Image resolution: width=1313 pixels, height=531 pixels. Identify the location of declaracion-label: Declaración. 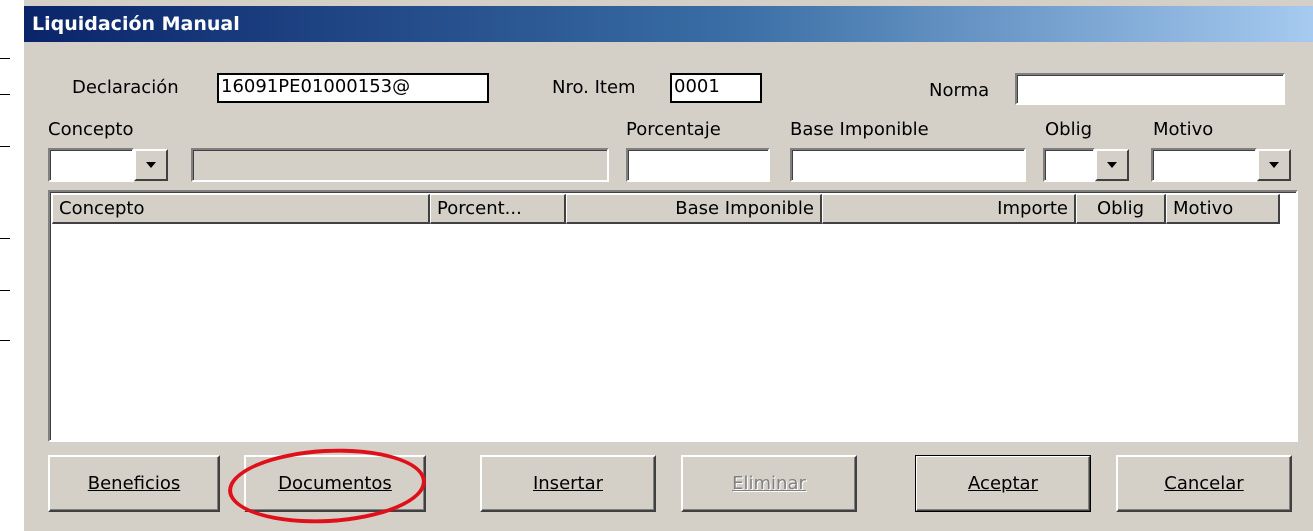
(125, 87).